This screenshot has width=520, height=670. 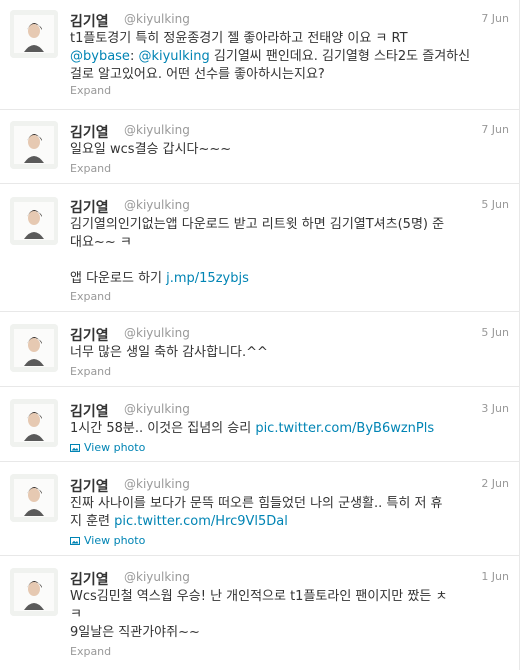 What do you see at coordinates (135, 632) in the screenshot?
I see `tweet-text-line: 9일날은 직관가야쥐~~` at bounding box center [135, 632].